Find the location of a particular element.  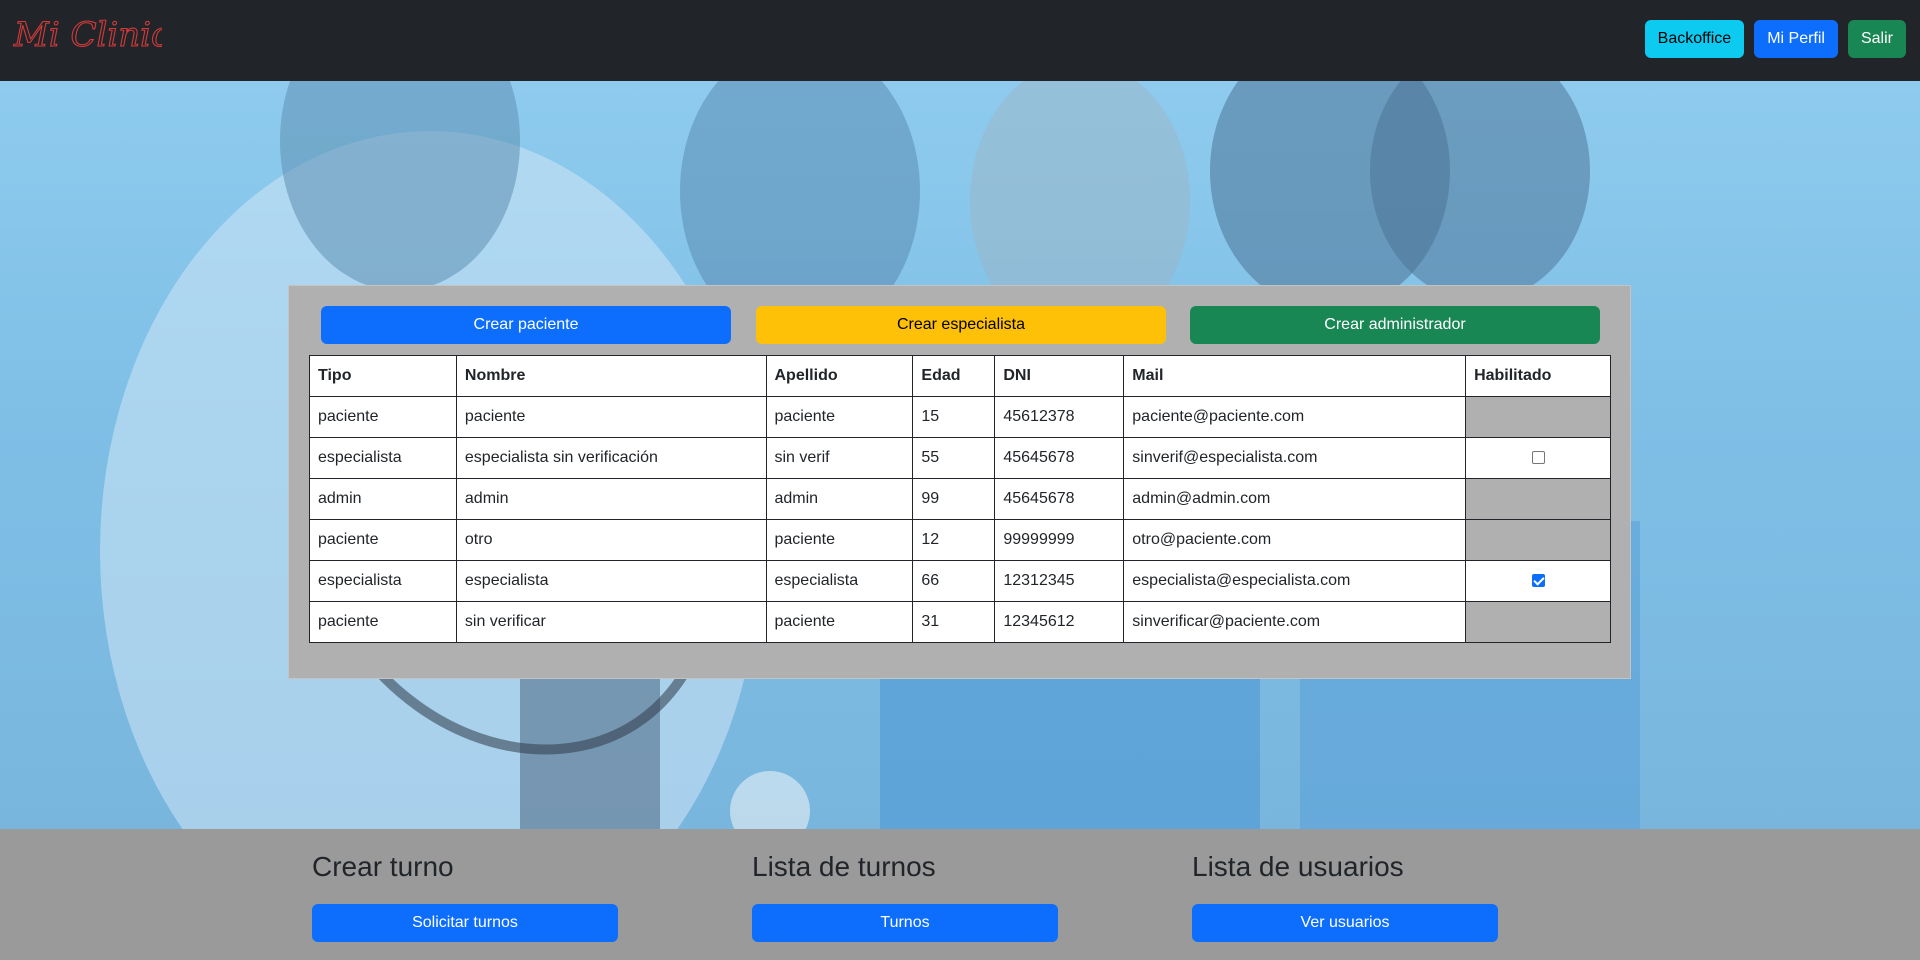

turnos-button: Turnos is located at coordinates (905, 923).